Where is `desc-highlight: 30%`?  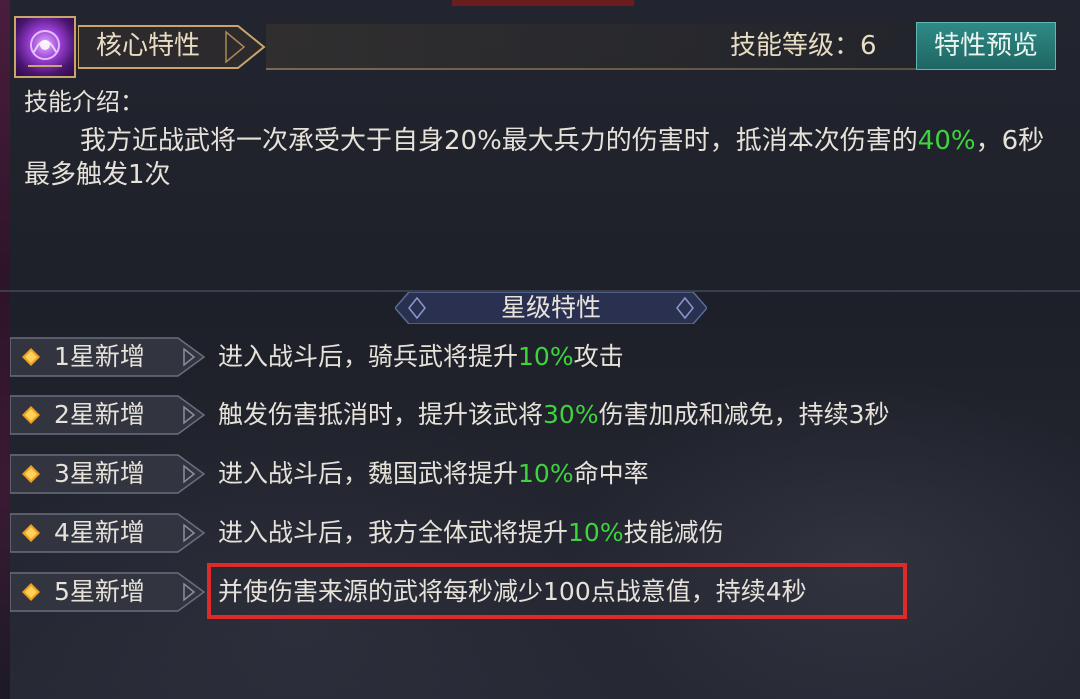
desc-highlight: 30% is located at coordinates (571, 414).